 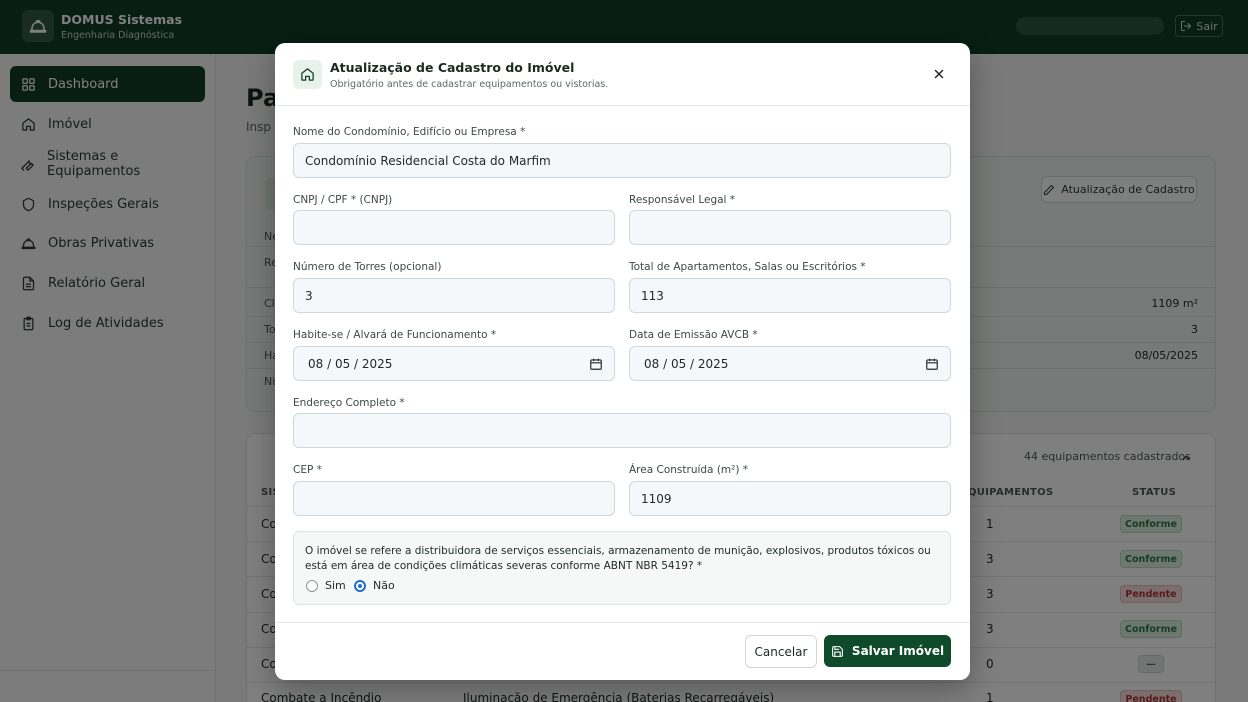 I want to click on save-icon, so click(x=837, y=651).